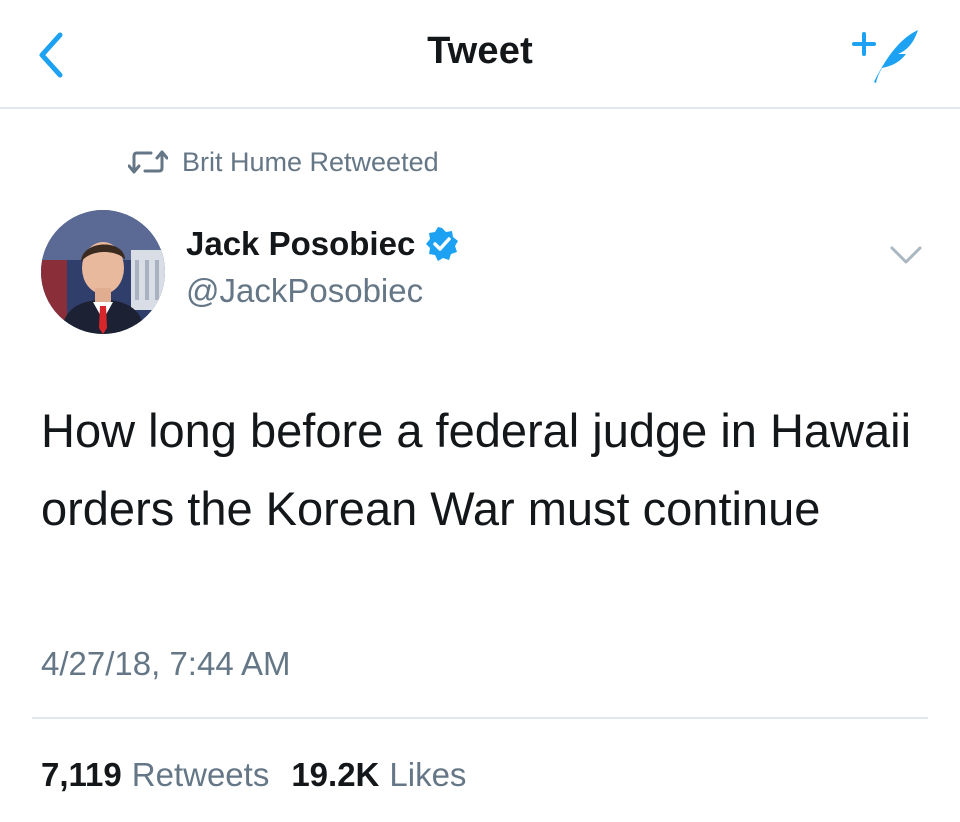  Describe the element at coordinates (166, 663) in the screenshot. I see `tweet-timestamp: 4/27/18, 7:44 AM` at that location.